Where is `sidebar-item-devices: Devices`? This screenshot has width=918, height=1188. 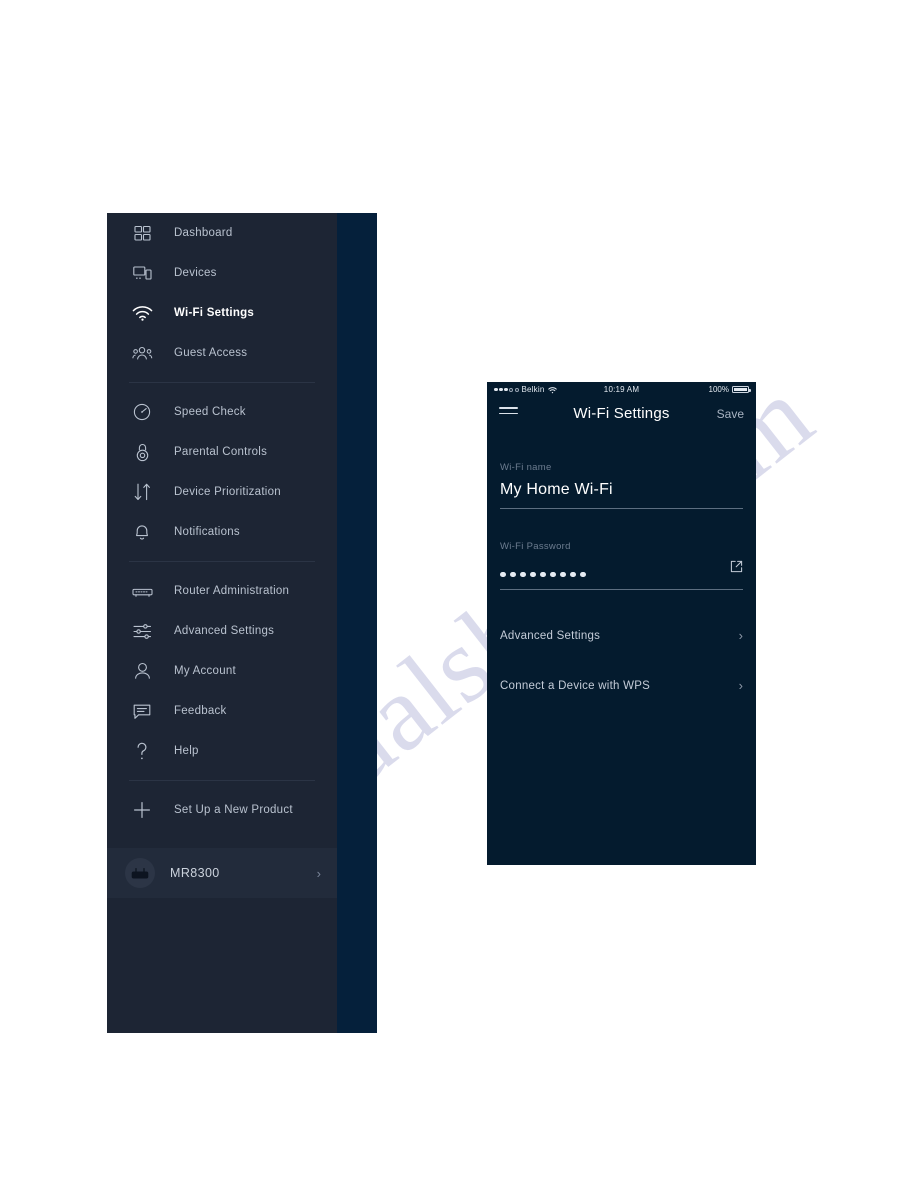
sidebar-item-devices: Devices is located at coordinates (222, 273).